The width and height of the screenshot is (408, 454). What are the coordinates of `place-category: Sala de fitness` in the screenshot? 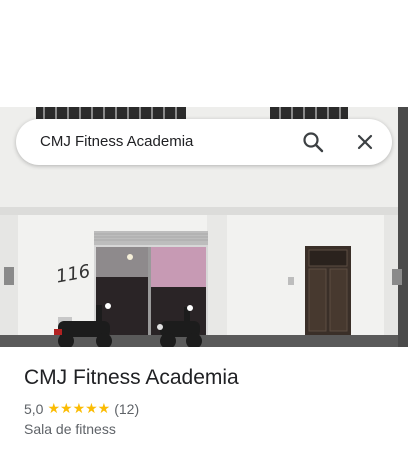 It's located at (70, 429).